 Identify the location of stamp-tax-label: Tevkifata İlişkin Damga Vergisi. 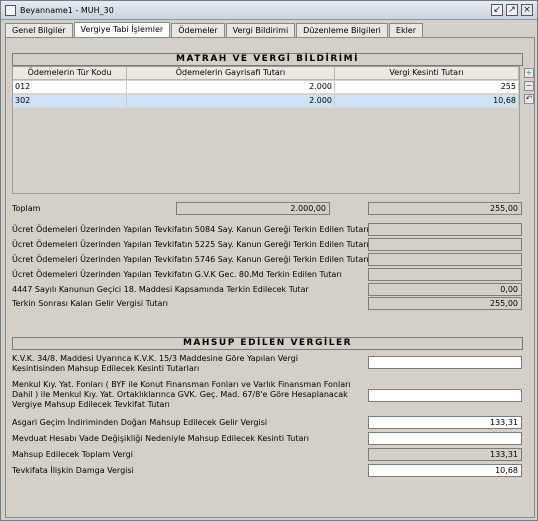
(73, 470).